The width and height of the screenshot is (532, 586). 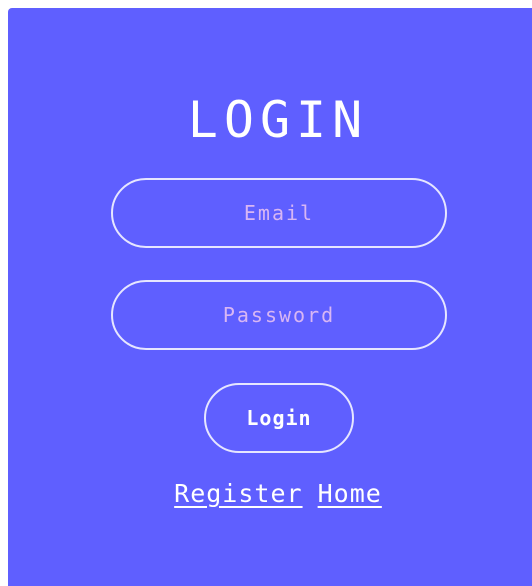 I want to click on email-field, so click(x=279, y=213).